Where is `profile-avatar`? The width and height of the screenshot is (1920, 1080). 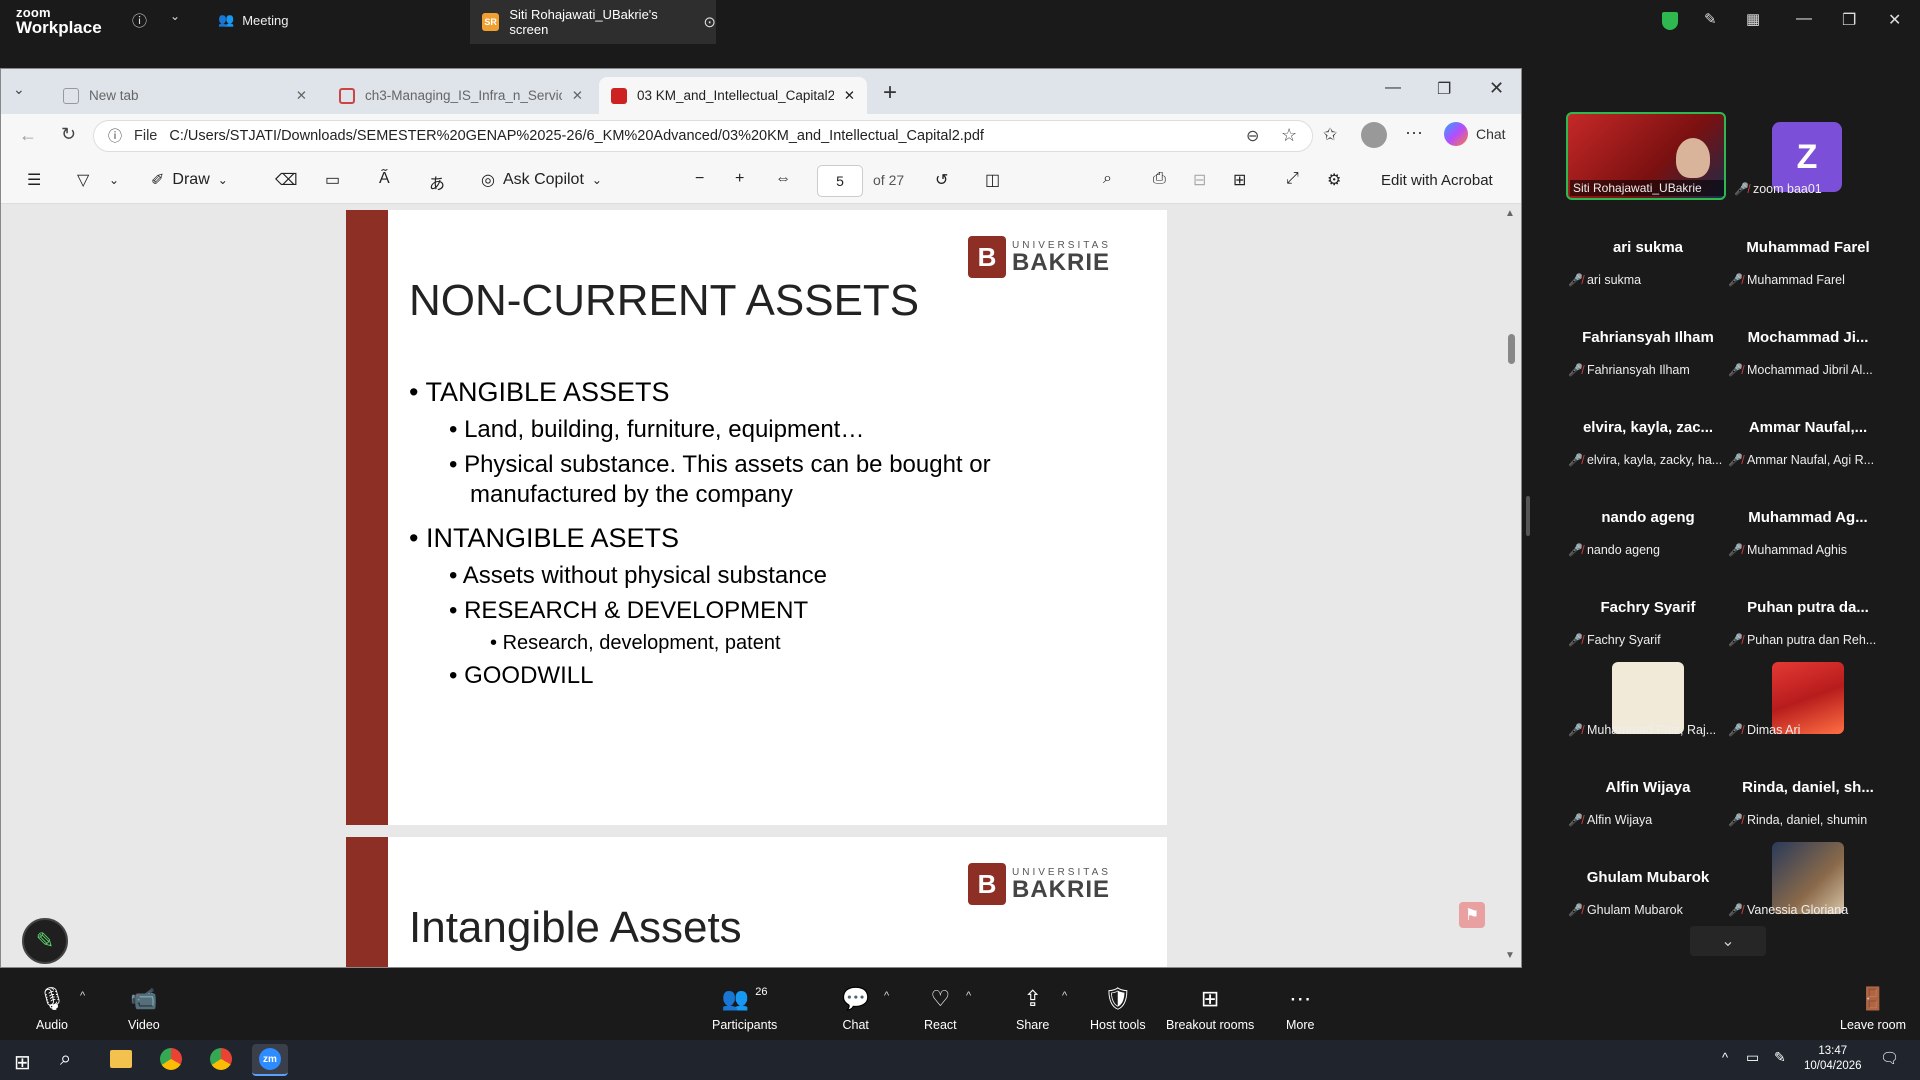
profile-avatar is located at coordinates (1374, 135).